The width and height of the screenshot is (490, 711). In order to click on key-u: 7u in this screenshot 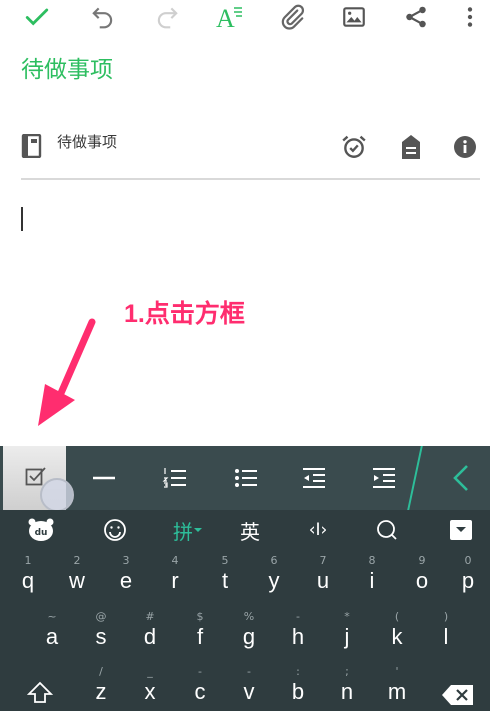, I will do `click(323, 577)`.